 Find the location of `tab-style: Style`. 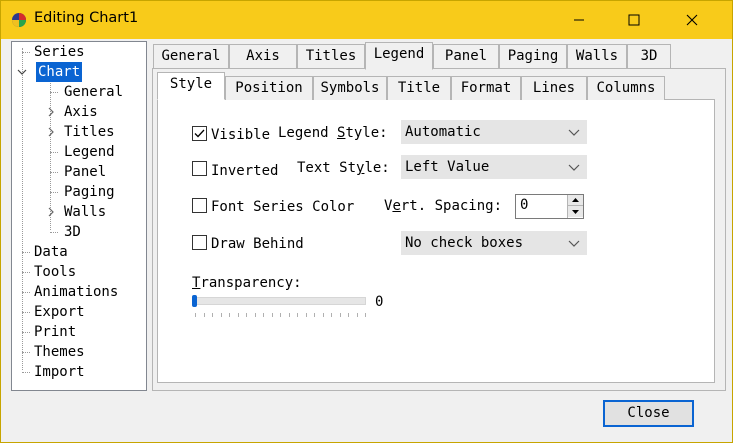

tab-style: Style is located at coordinates (191, 86).